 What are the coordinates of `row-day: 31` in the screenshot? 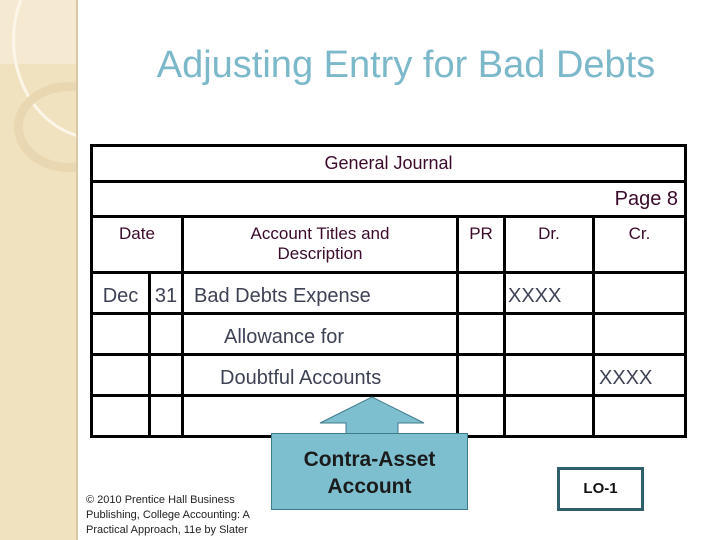 It's located at (166, 293).